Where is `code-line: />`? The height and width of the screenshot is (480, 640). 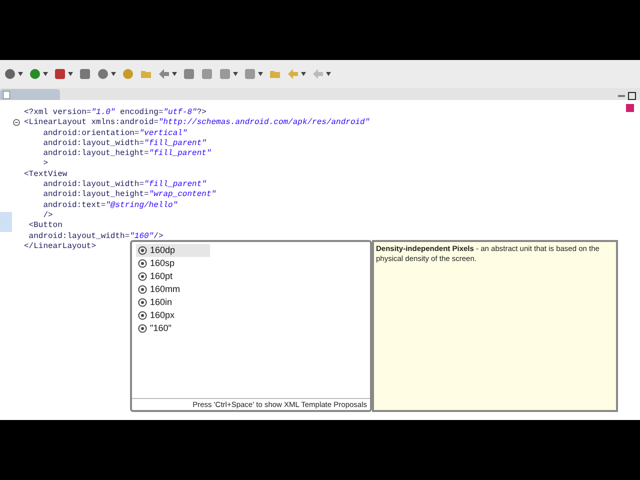
code-line: /> is located at coordinates (47, 216).